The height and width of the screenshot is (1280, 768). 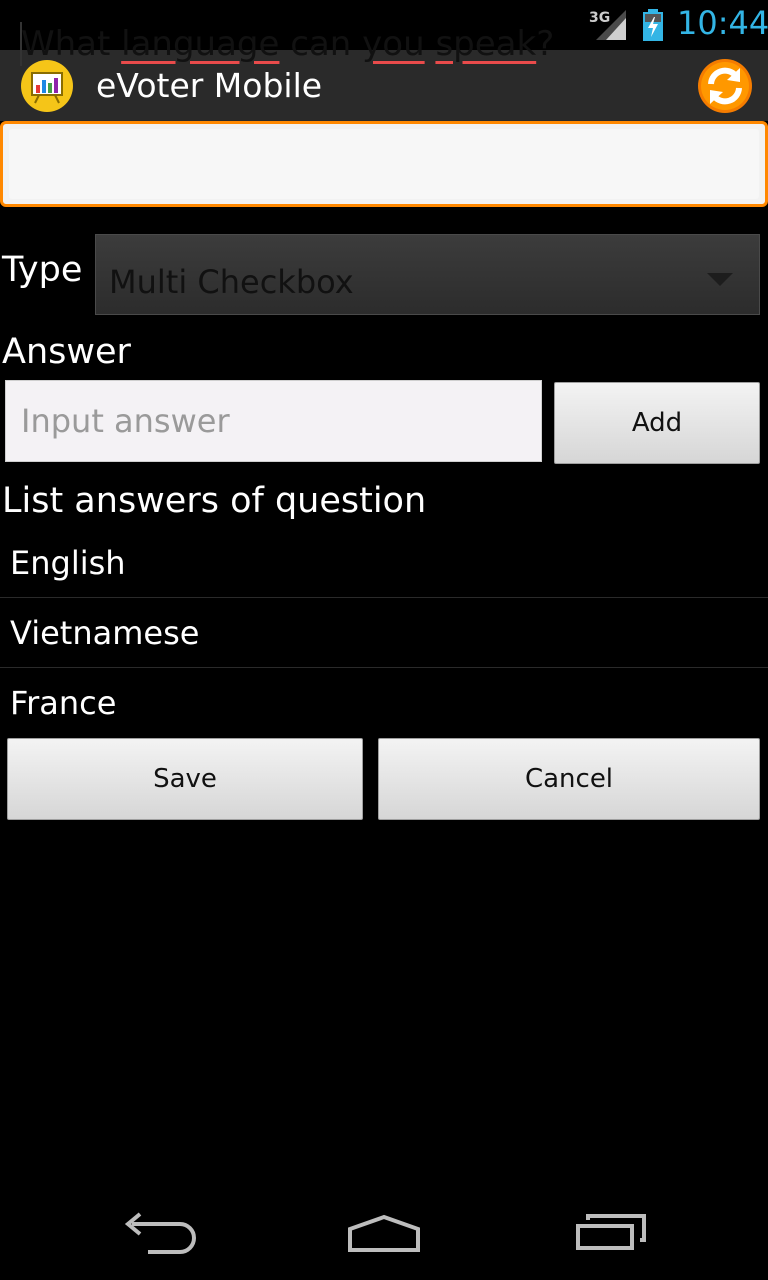 What do you see at coordinates (47, 86) in the screenshot?
I see `app-logo-icon` at bounding box center [47, 86].